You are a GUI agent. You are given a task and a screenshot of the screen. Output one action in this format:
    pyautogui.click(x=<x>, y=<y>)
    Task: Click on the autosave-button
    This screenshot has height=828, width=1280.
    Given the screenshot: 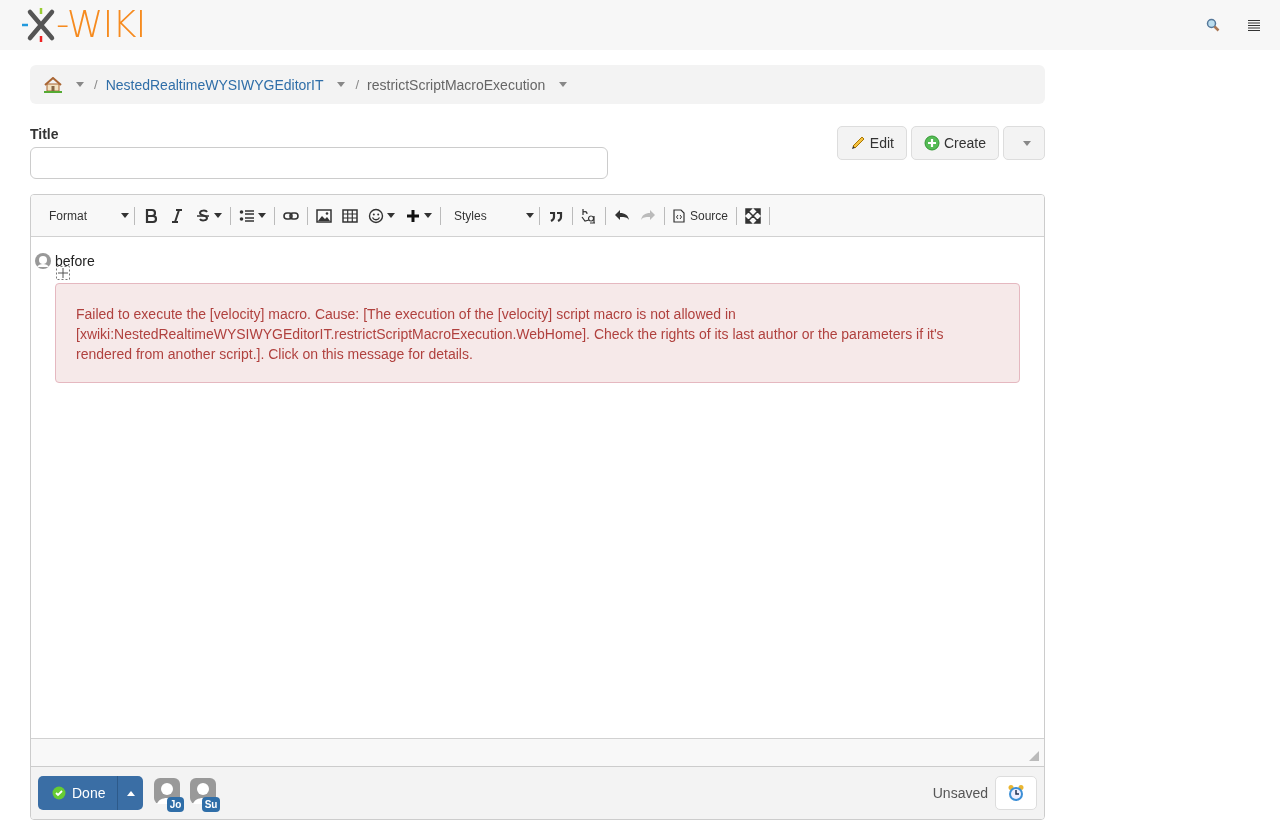 What is the action you would take?
    pyautogui.click(x=1016, y=793)
    